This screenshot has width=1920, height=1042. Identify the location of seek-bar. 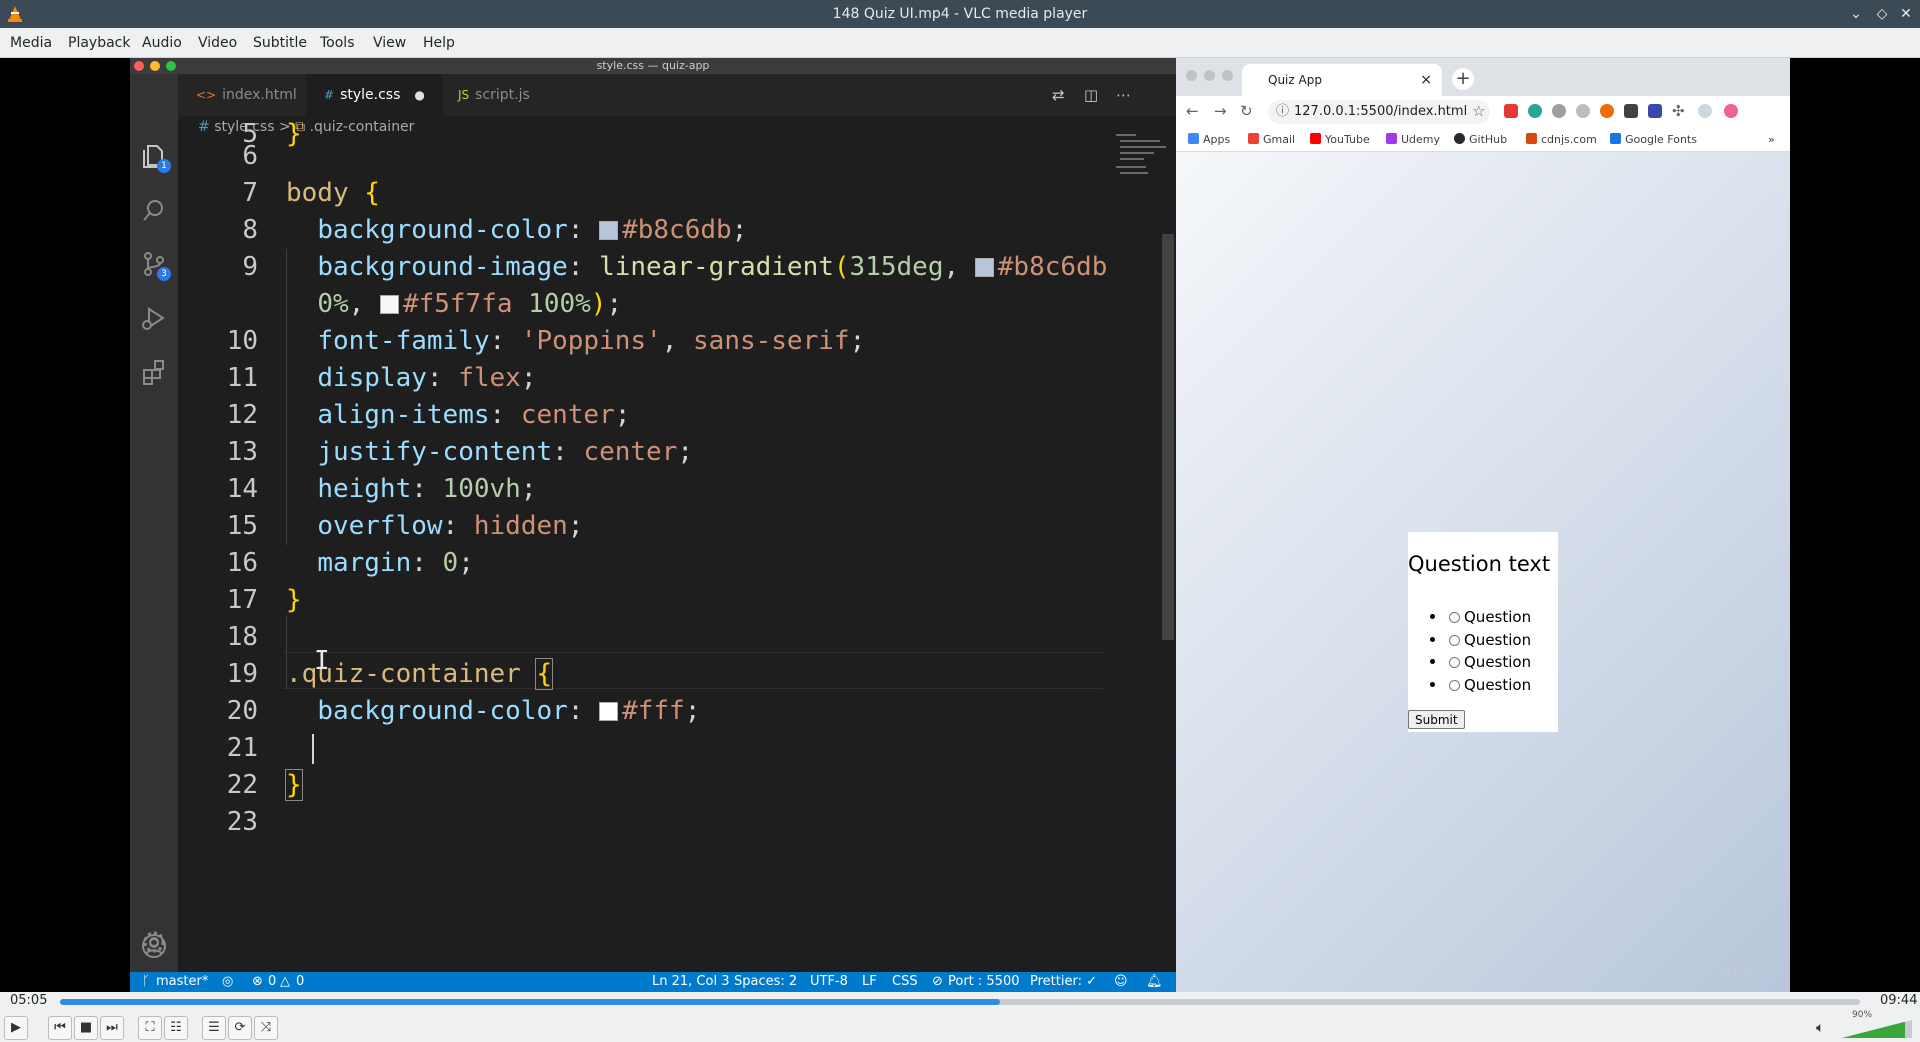
(960, 1002).